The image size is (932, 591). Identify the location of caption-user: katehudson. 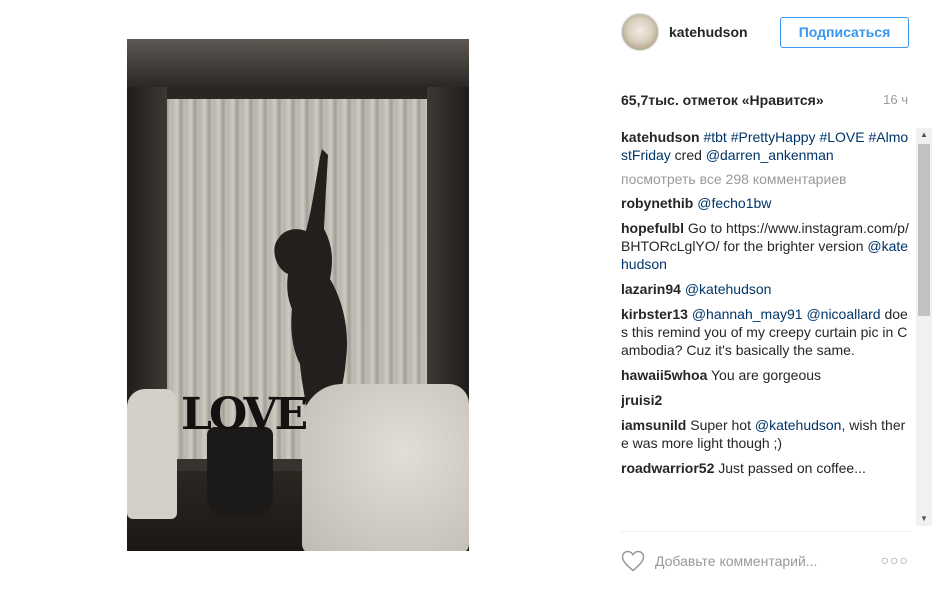
(660, 137).